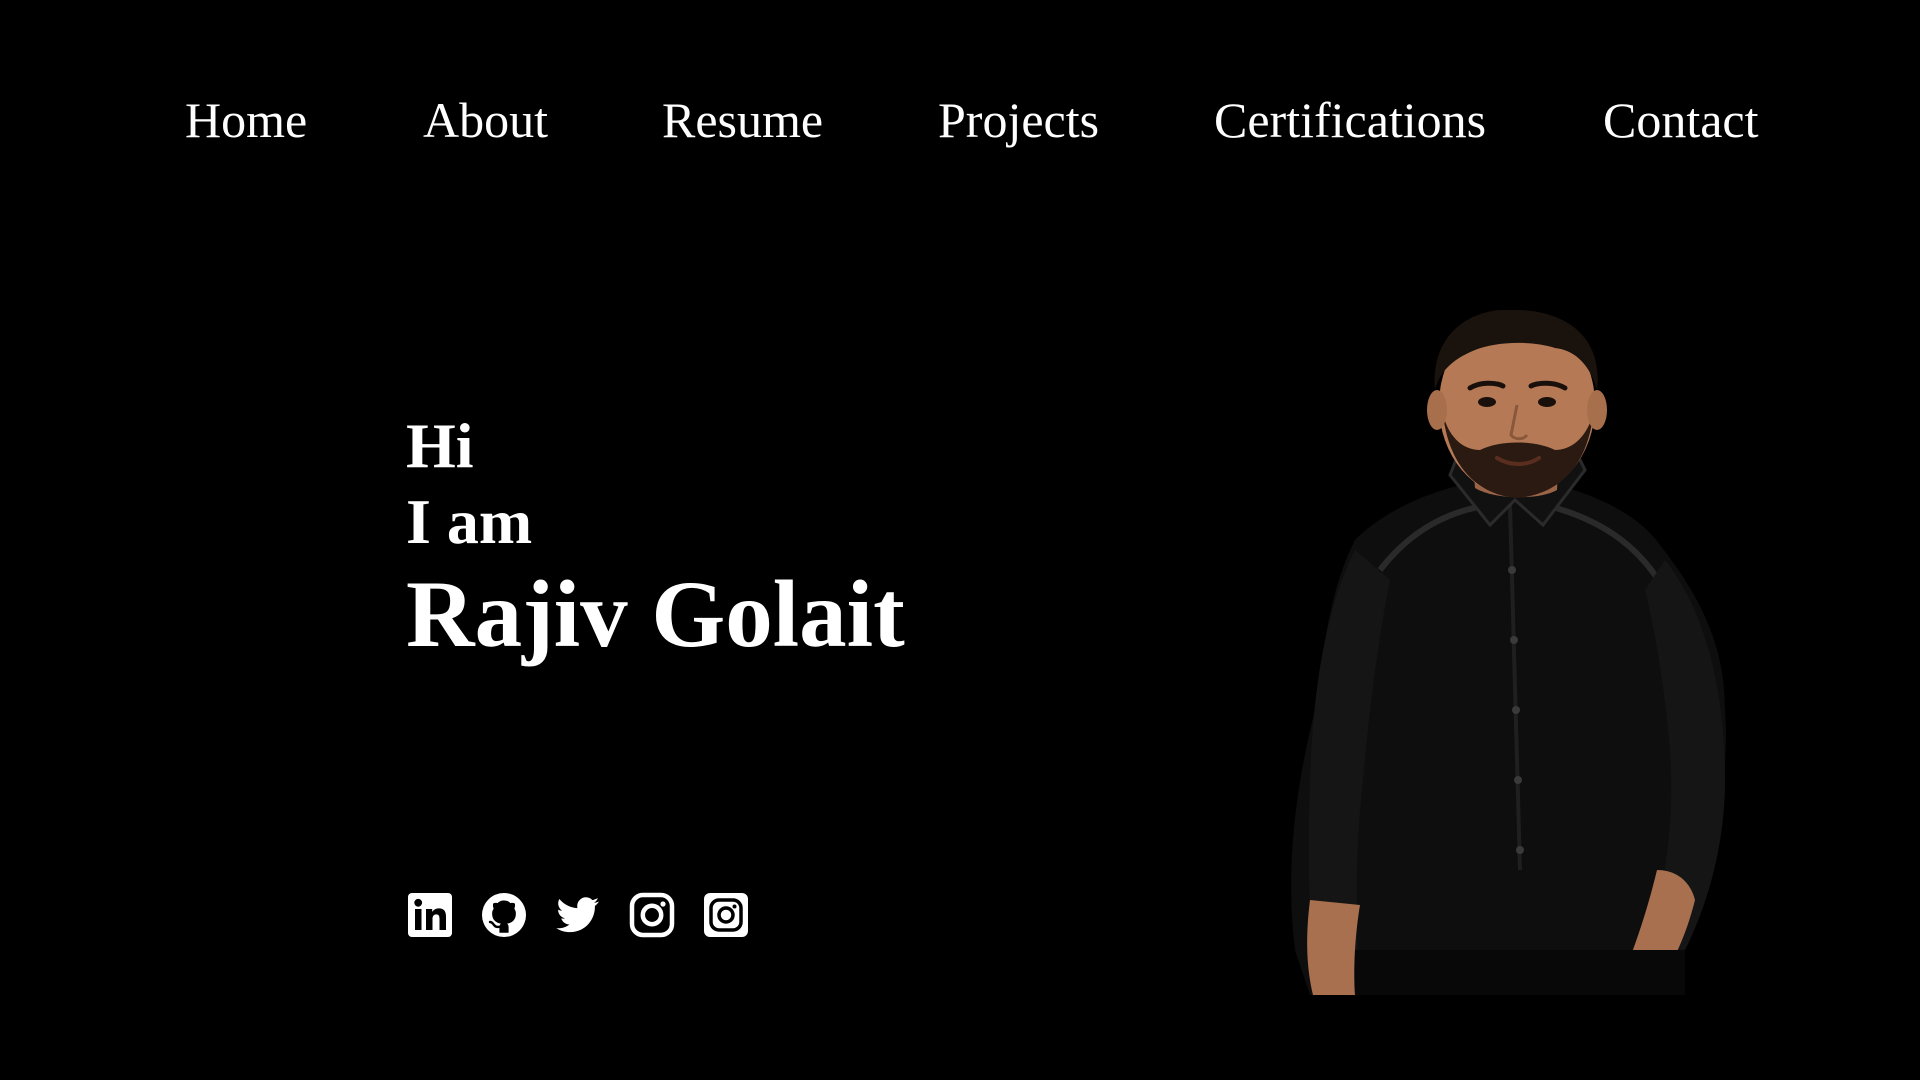  I want to click on twitter-icon, so click(578, 915).